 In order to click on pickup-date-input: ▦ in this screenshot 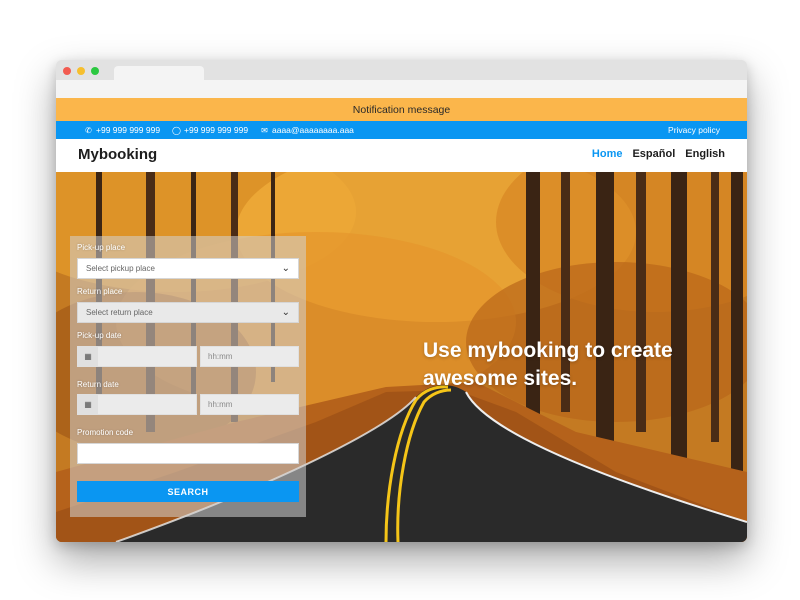, I will do `click(137, 356)`.